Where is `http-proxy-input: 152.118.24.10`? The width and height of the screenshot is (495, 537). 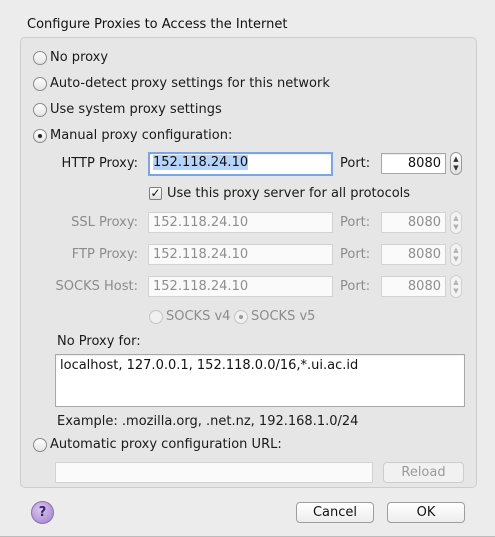
http-proxy-input: 152.118.24.10 is located at coordinates (240, 164).